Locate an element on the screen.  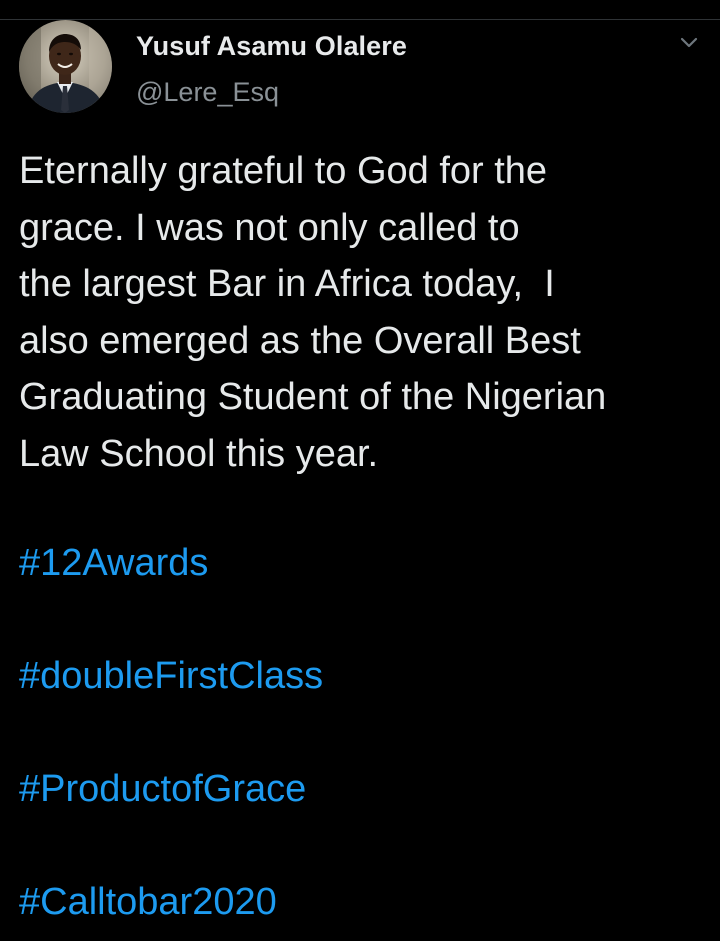
tweet-line: grace. I was not only called to is located at coordinates (269, 227).